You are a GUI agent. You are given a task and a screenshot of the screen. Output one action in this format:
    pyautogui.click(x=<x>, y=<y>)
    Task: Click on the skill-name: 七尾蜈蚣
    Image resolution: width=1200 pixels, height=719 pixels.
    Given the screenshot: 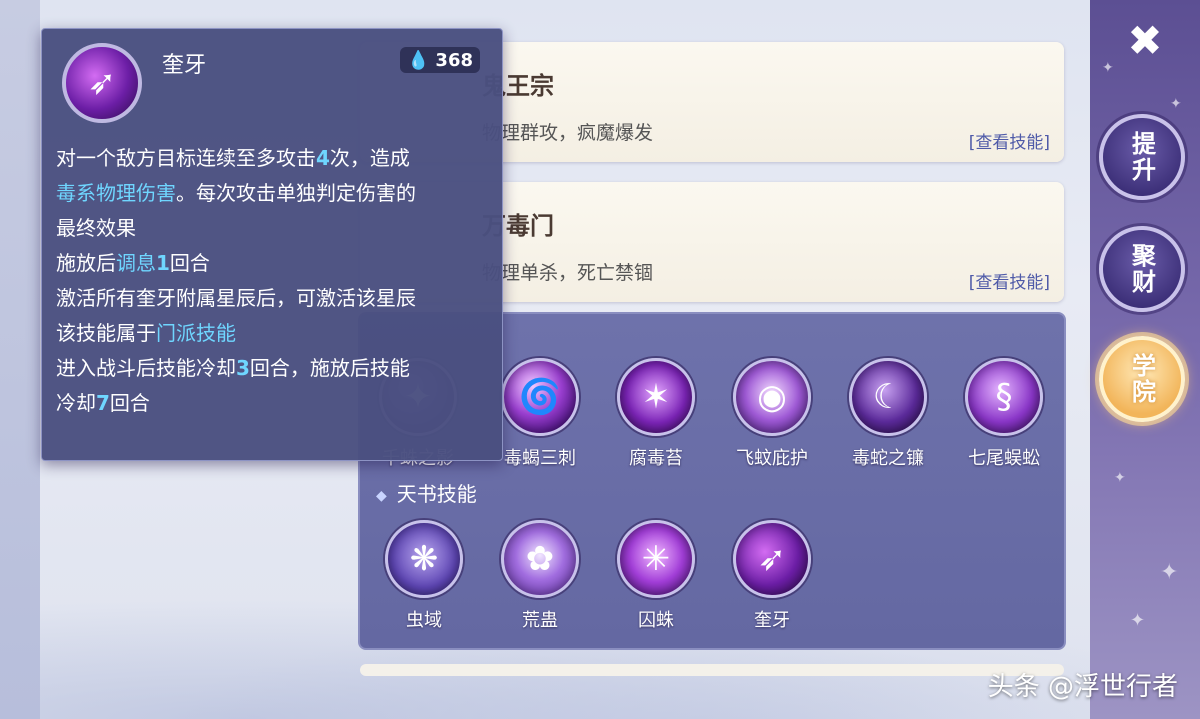 What is the action you would take?
    pyautogui.click(x=1004, y=458)
    